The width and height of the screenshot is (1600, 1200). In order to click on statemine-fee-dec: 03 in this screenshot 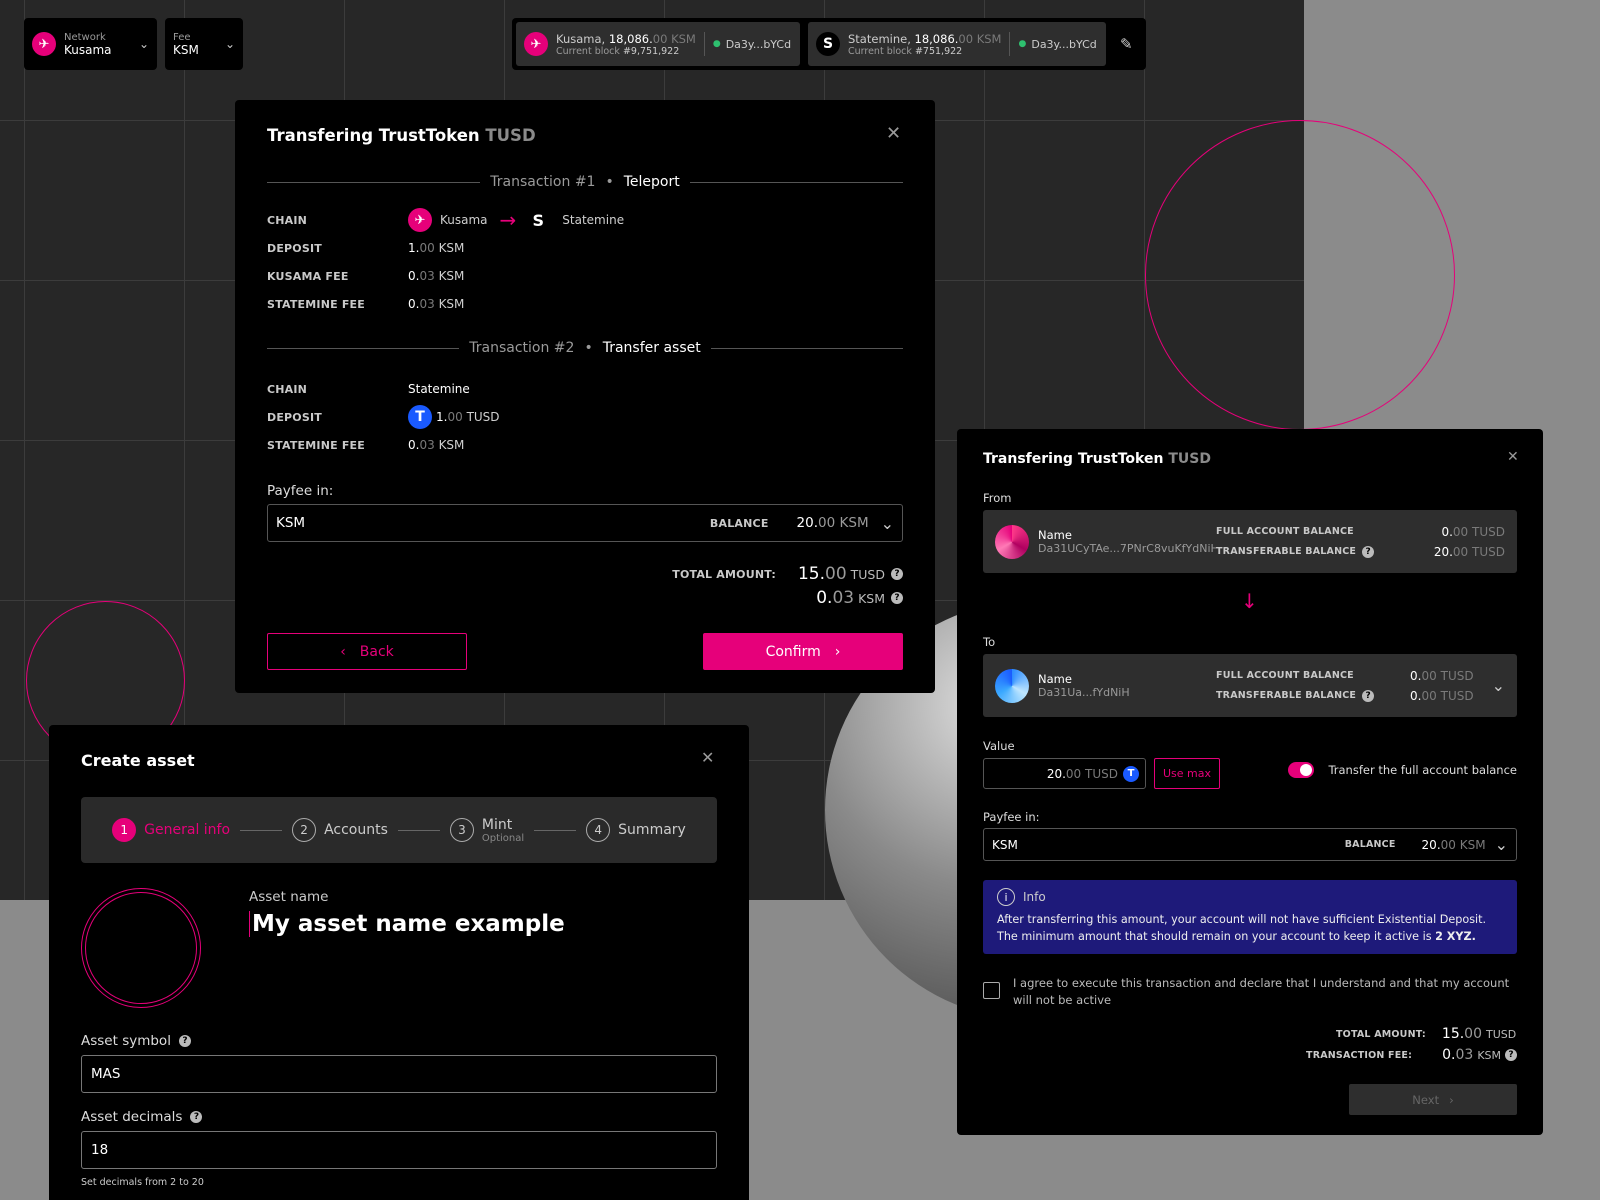, I will do `click(427, 304)`.